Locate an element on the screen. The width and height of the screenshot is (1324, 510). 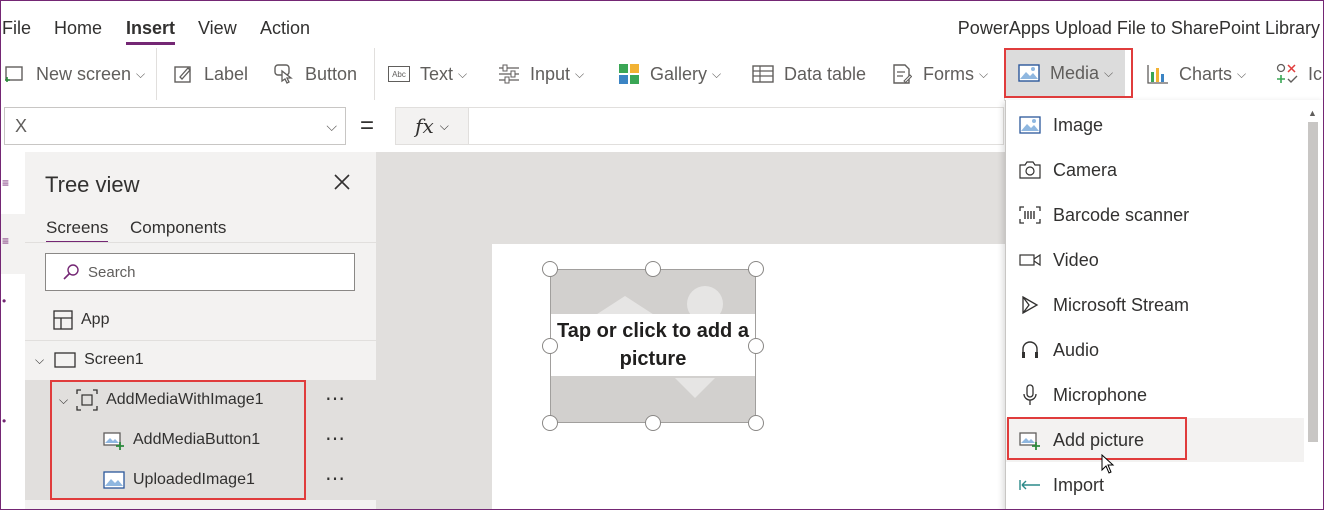
gallery-button: Gallery ⌵ is located at coordinates (669, 74).